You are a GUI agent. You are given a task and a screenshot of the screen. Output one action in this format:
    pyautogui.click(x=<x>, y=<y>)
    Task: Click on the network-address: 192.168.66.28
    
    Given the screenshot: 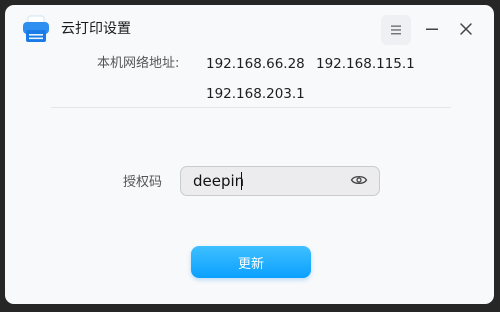 What is the action you would take?
    pyautogui.click(x=255, y=64)
    